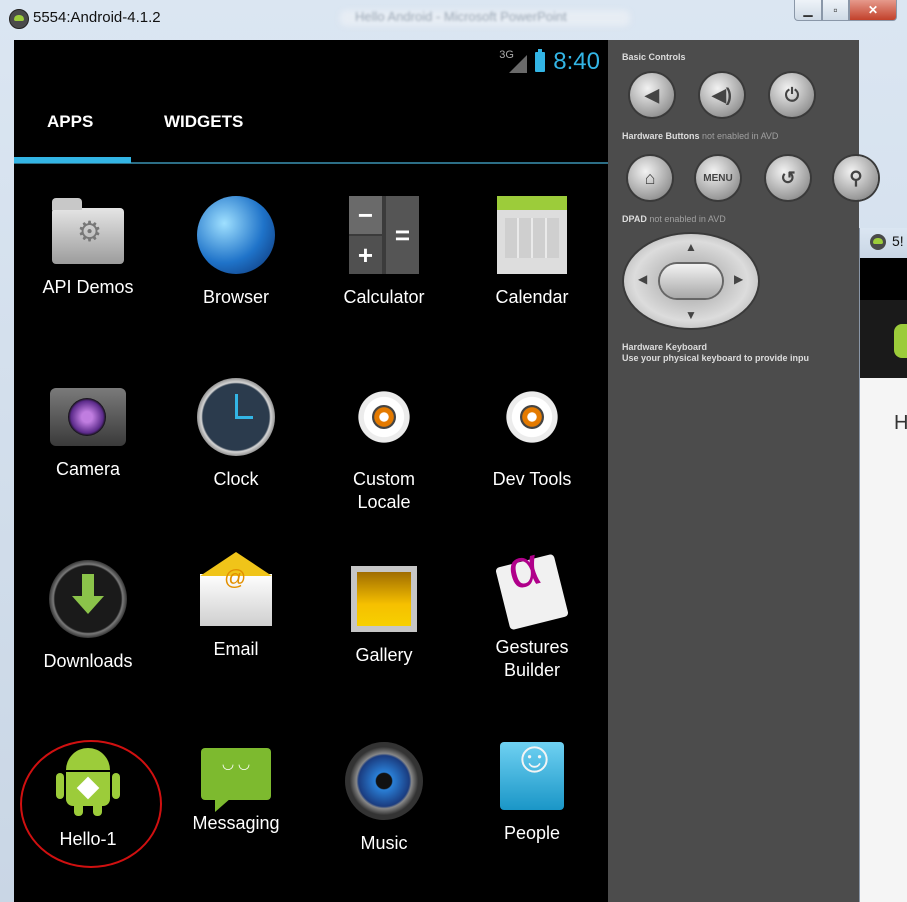 This screenshot has width=907, height=902. Describe the element at coordinates (365, 215) in the screenshot. I see `calc-minus-key: −` at that location.